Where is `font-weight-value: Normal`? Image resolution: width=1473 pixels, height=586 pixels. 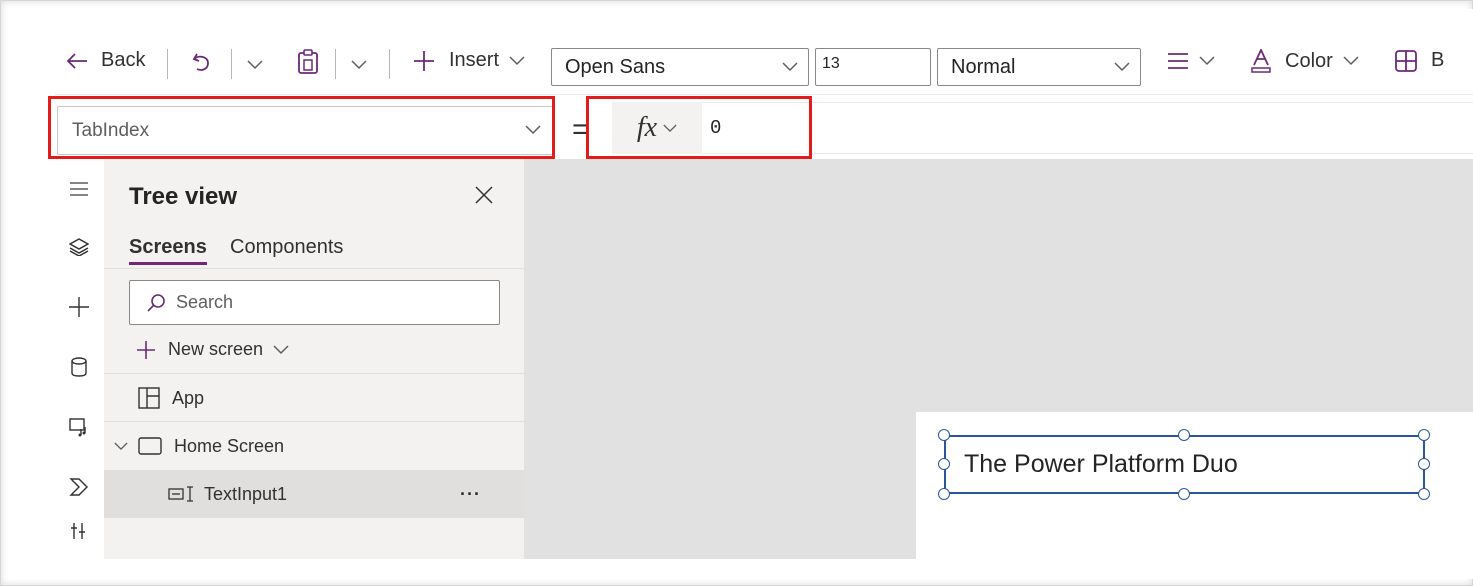 font-weight-value: Normal is located at coordinates (983, 66).